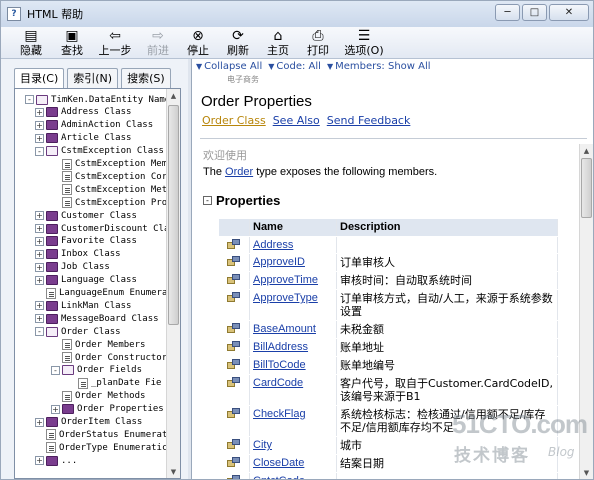 The width and height of the screenshot is (594, 480). I want to click on content-scrollbar: ▲ ▼, so click(586, 311).